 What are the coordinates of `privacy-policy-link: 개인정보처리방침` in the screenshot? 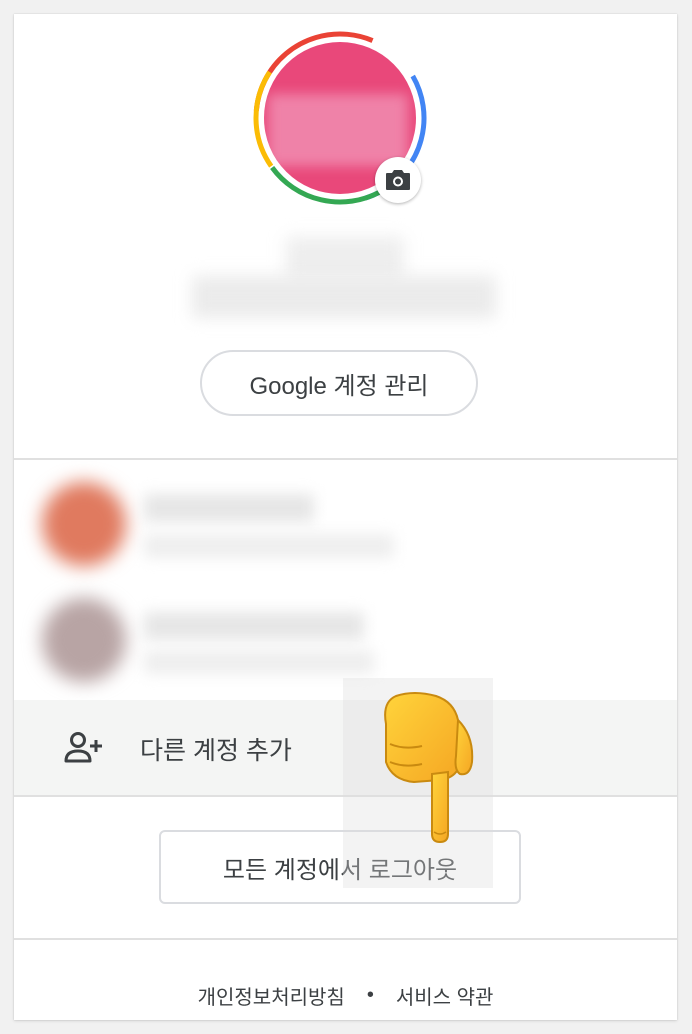 It's located at (271, 995).